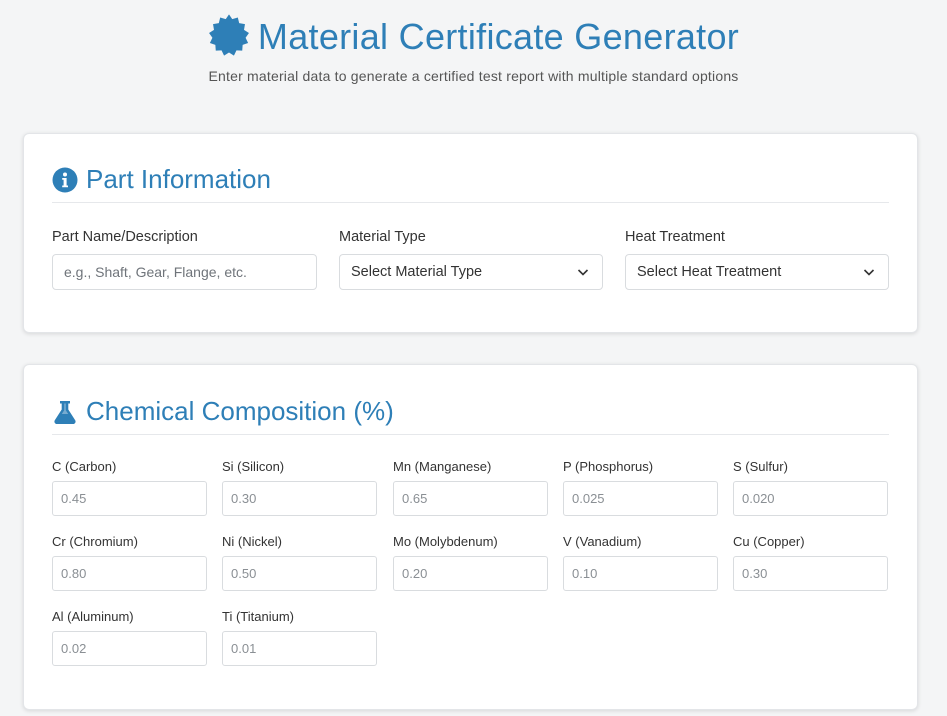 The image size is (947, 716). What do you see at coordinates (640, 573) in the screenshot?
I see `element-input-v` at bounding box center [640, 573].